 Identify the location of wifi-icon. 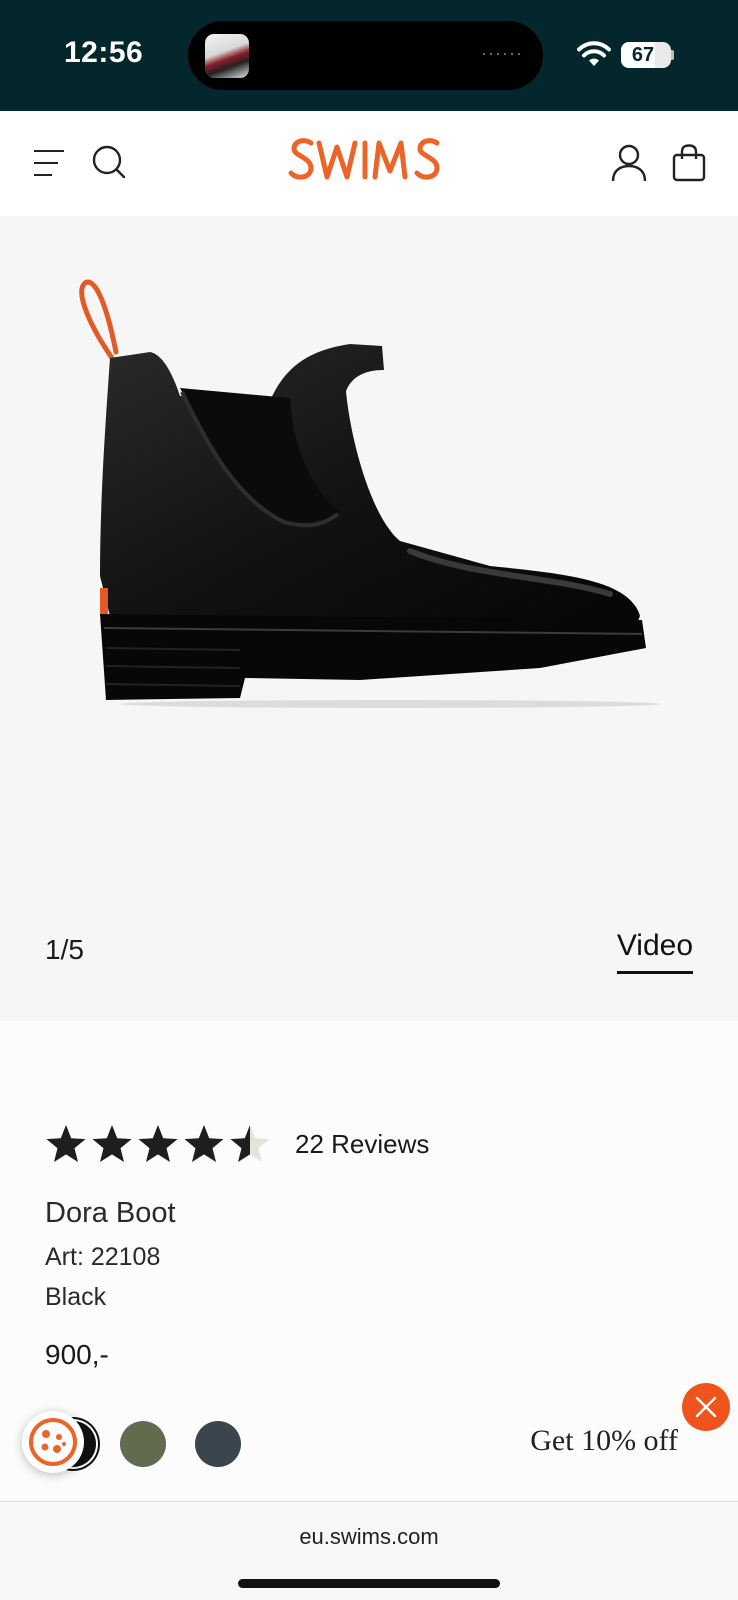
(594, 53).